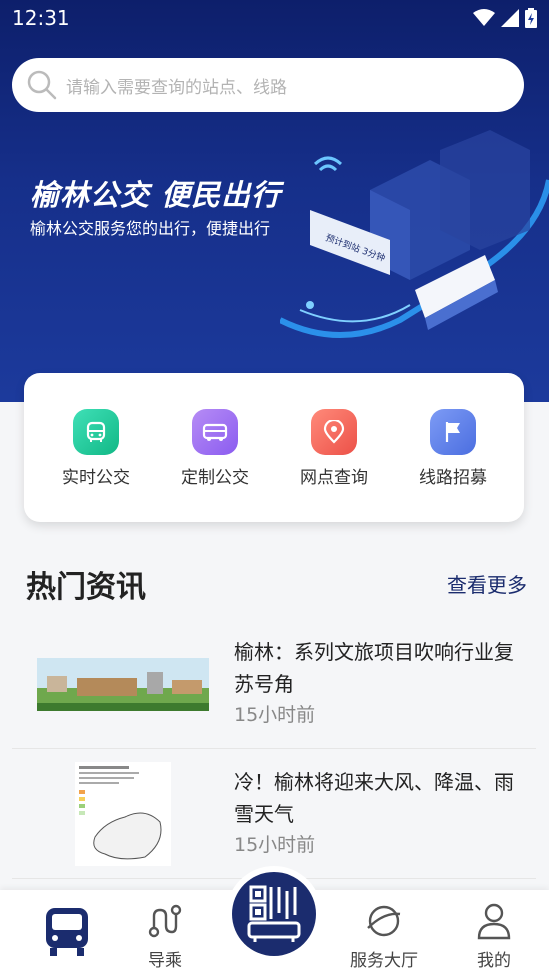  I want to click on battery-icon, so click(531, 18).